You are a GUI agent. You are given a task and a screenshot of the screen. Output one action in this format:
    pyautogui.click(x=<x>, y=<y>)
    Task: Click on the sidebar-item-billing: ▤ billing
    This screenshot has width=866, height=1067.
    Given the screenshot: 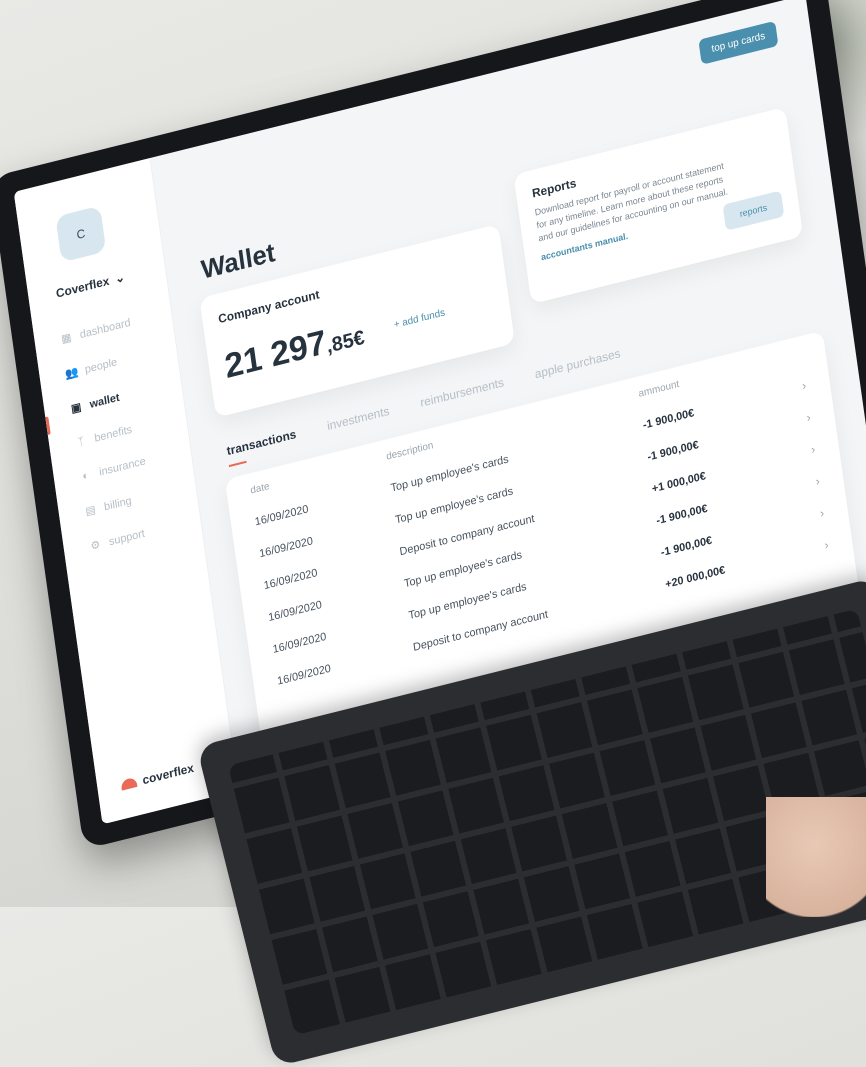 What is the action you would take?
    pyautogui.click(x=120, y=503)
    